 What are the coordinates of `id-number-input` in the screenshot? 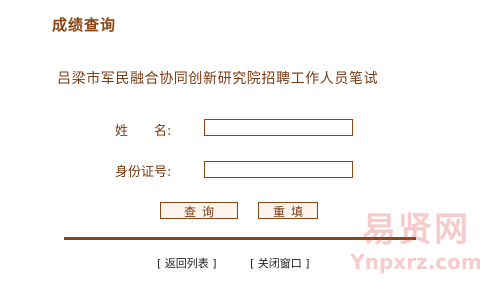 It's located at (278, 169).